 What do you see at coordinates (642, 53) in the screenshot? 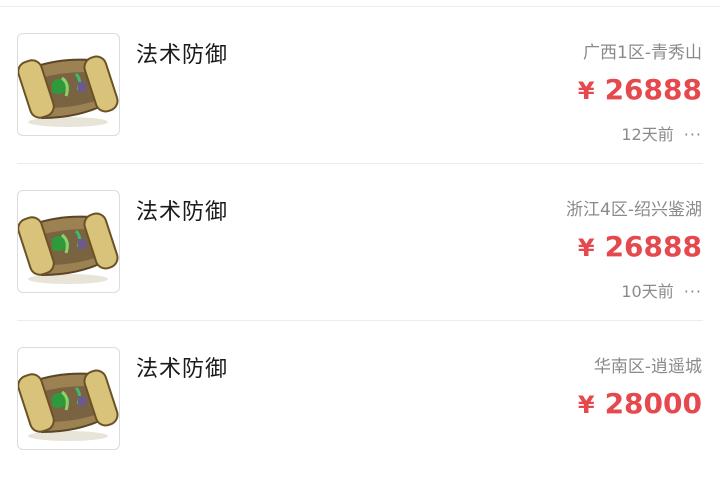
I see `server-name: 广西1区-青秀山` at bounding box center [642, 53].